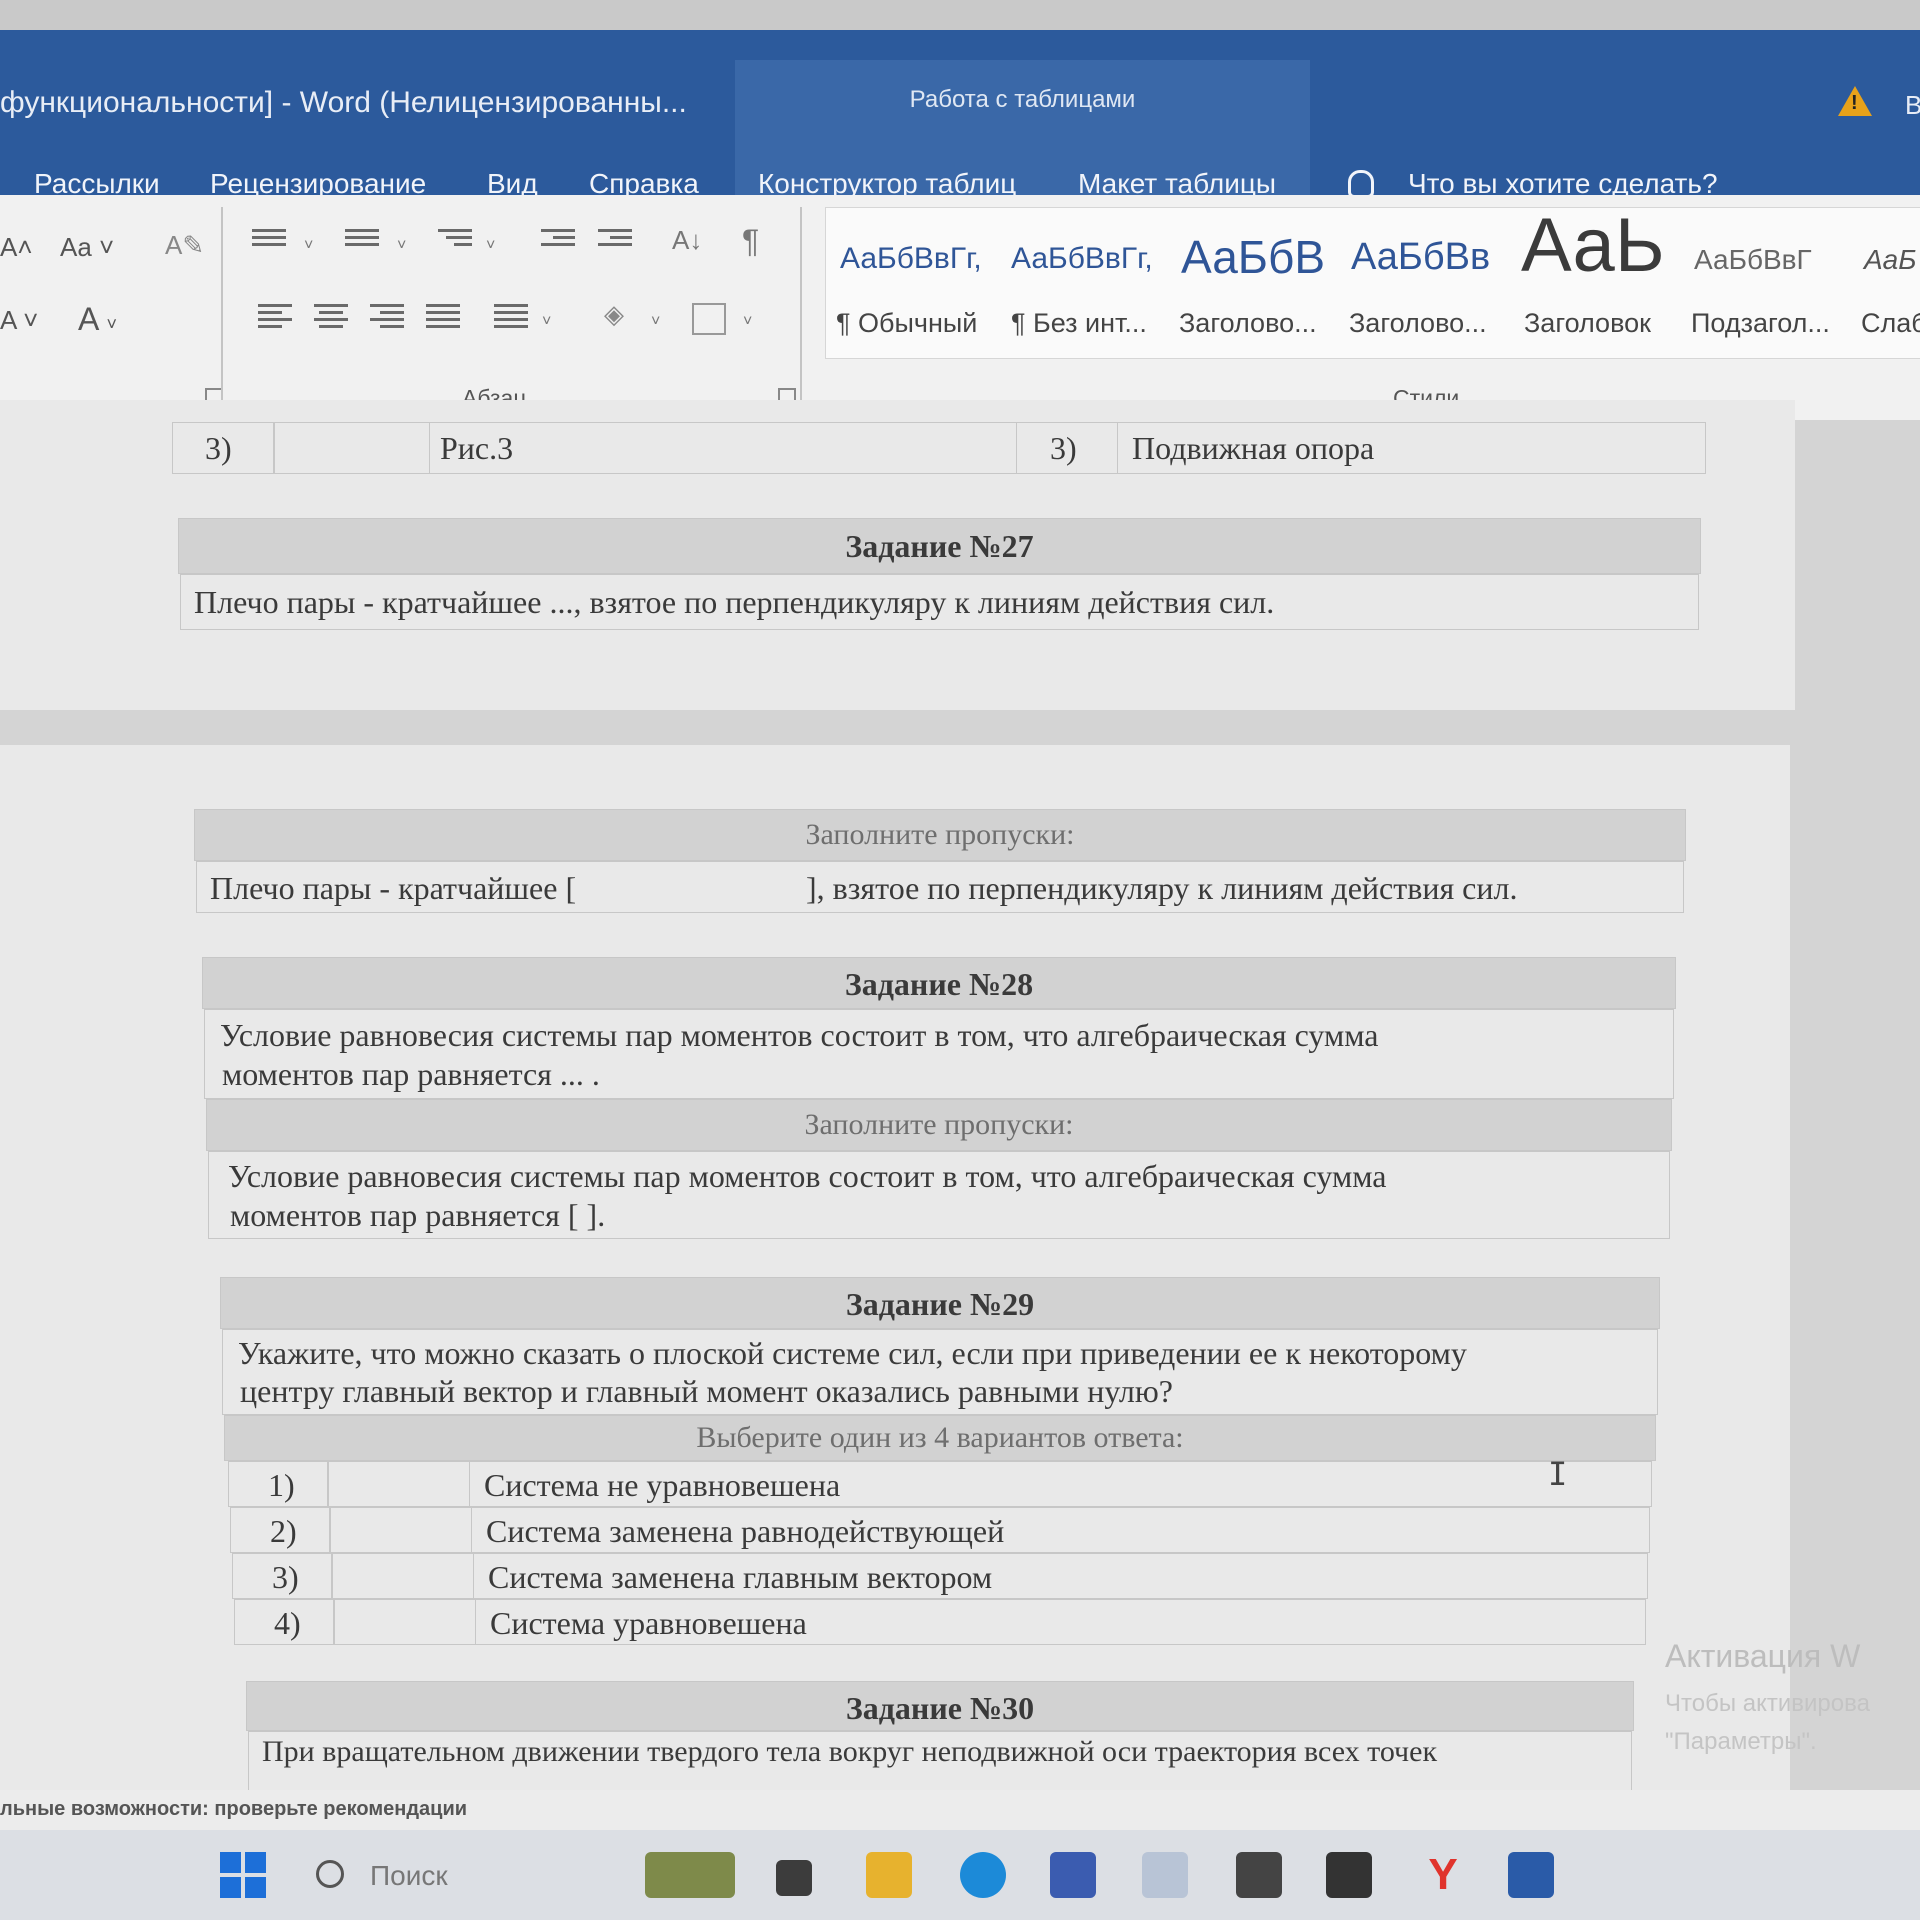 The height and width of the screenshot is (1920, 1920). I want to click on activation-watermark-line: Чтобы активирова, so click(1767, 1703).